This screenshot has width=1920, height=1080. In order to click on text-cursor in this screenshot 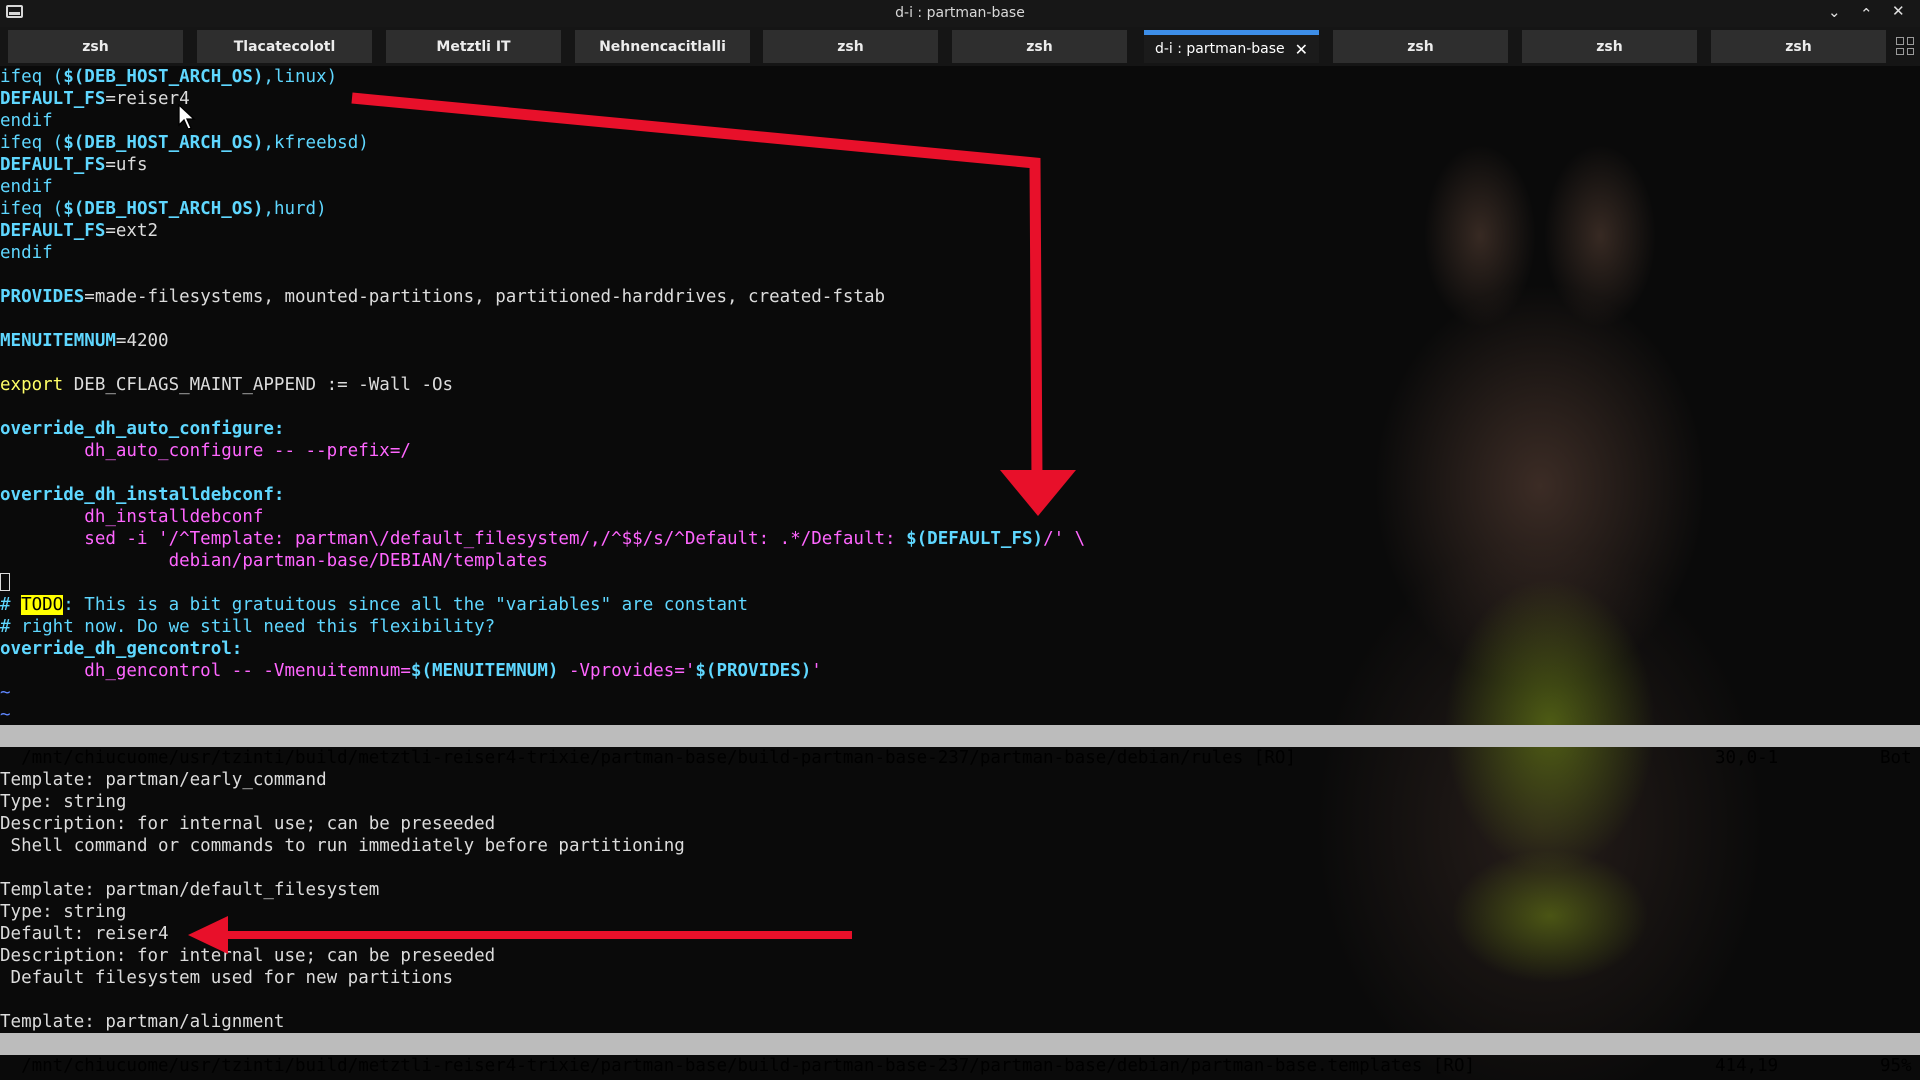, I will do `click(5, 582)`.